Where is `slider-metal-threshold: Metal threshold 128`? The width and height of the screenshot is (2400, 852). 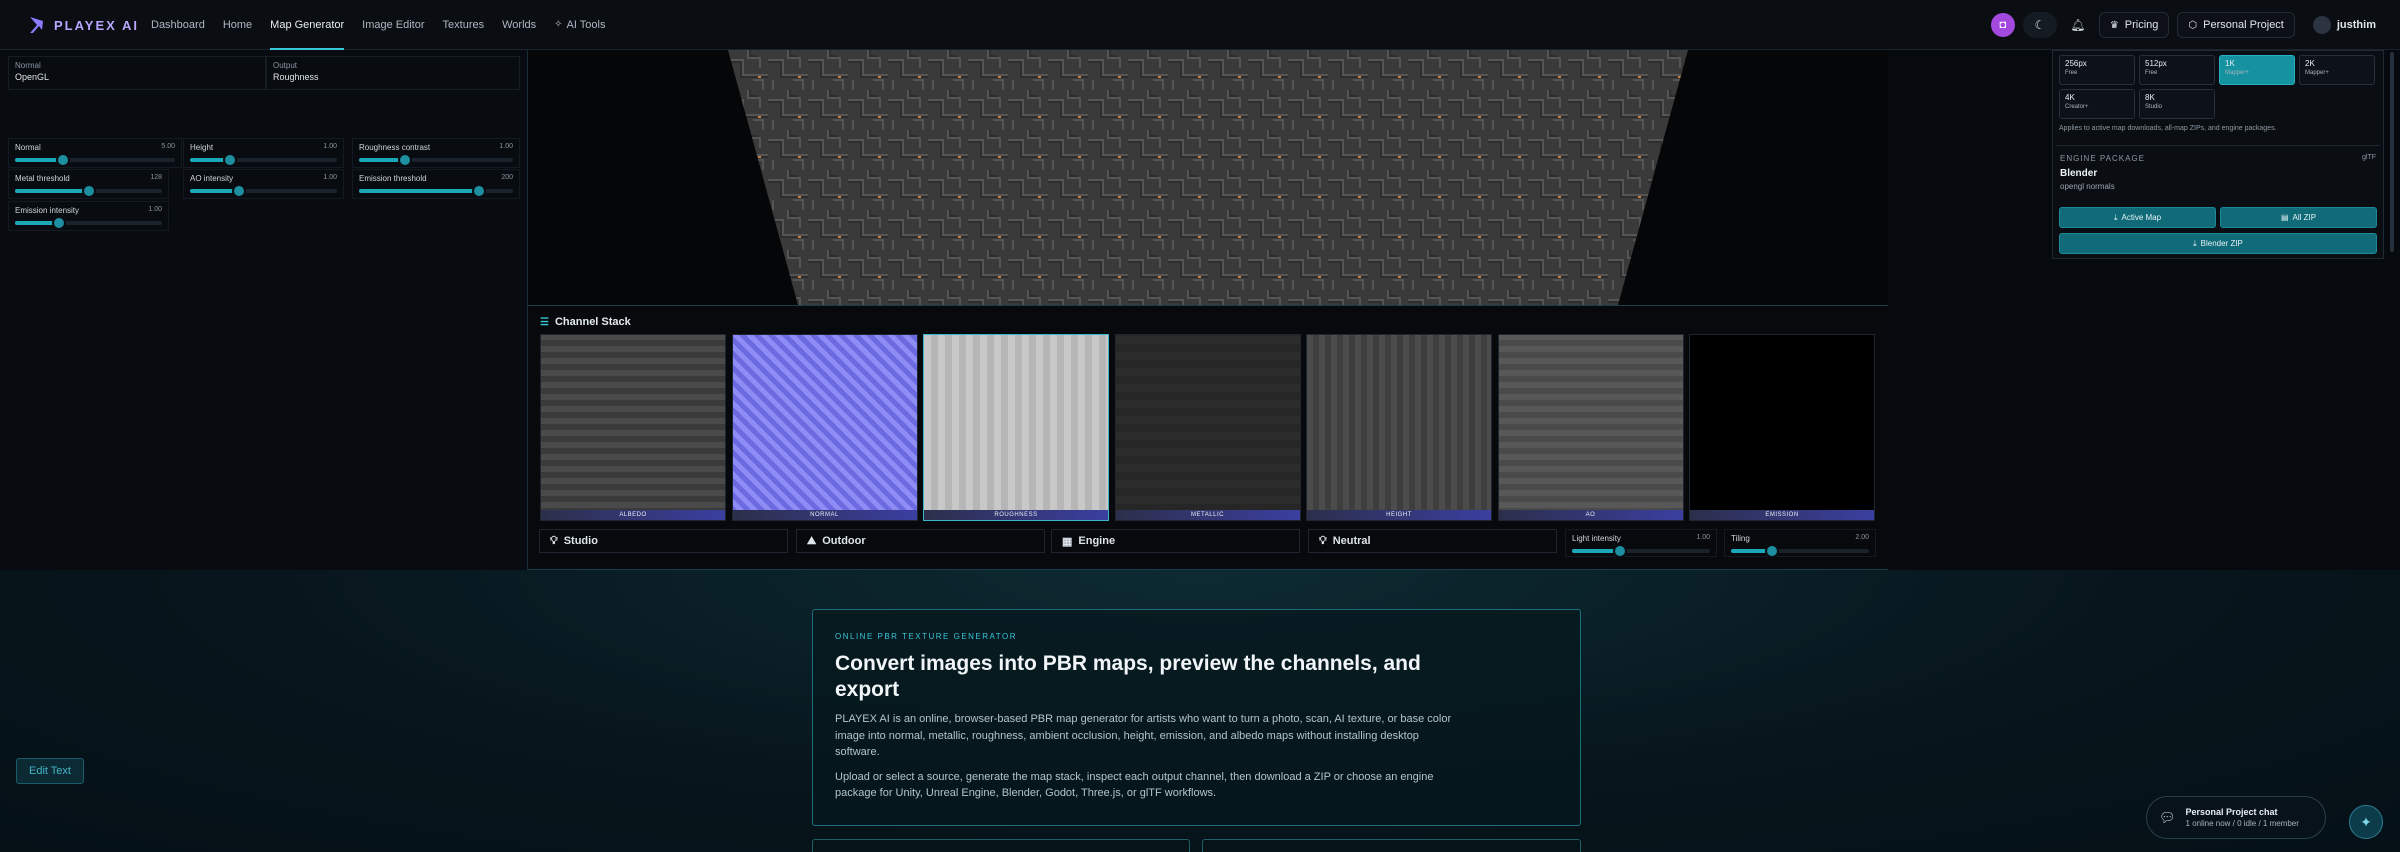
slider-metal-threshold: Metal threshold 128 is located at coordinates (88, 184).